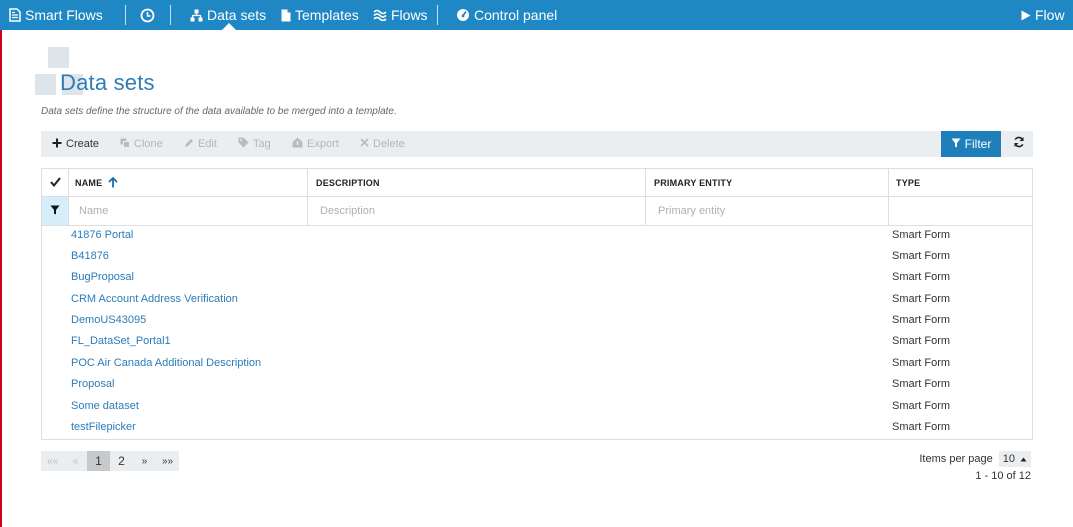 The width and height of the screenshot is (1073, 527). I want to click on sort-ascending-icon, so click(113, 183).